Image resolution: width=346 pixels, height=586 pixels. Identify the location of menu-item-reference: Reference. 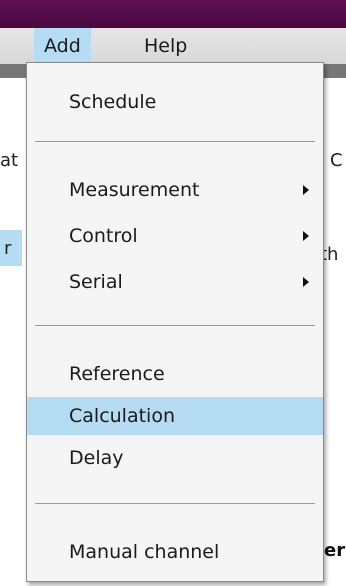
(175, 374).